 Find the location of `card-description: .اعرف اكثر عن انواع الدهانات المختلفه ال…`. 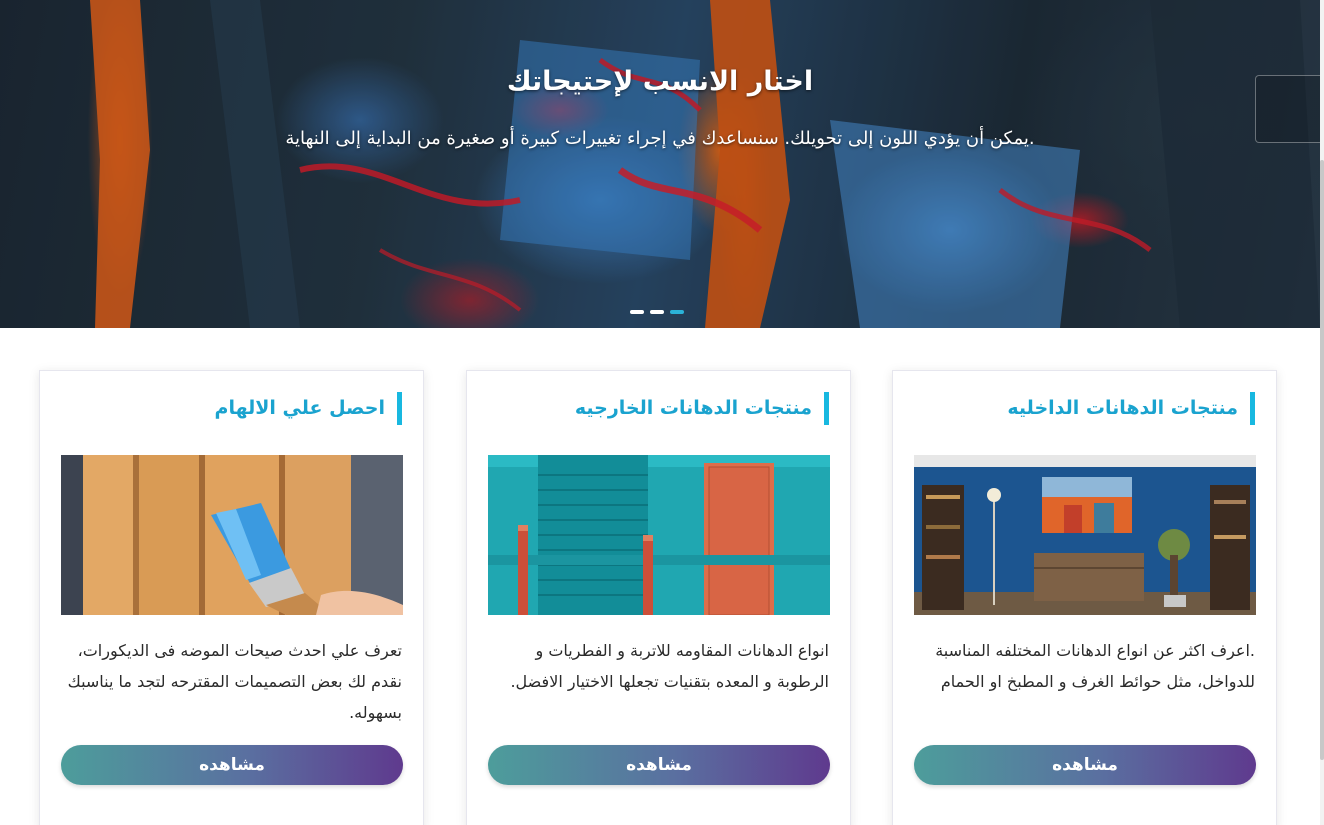

card-description: .اعرف اكثر عن انواع الدهانات المختلفه ال… is located at coordinates (1095, 666).